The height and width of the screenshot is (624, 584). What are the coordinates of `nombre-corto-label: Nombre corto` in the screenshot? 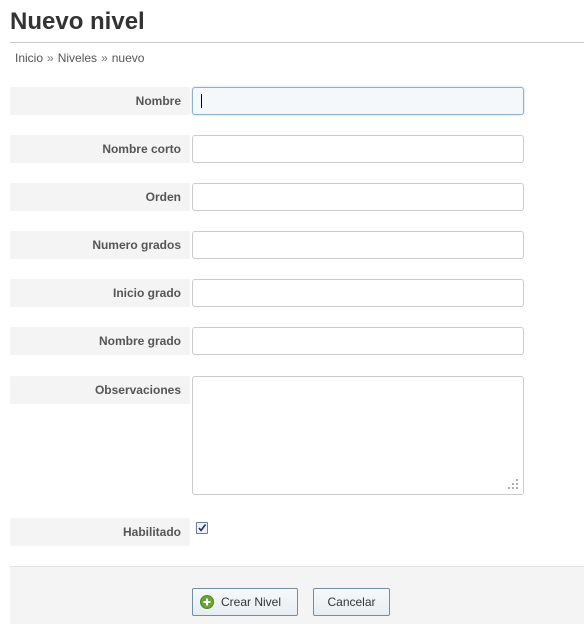 It's located at (100, 149).